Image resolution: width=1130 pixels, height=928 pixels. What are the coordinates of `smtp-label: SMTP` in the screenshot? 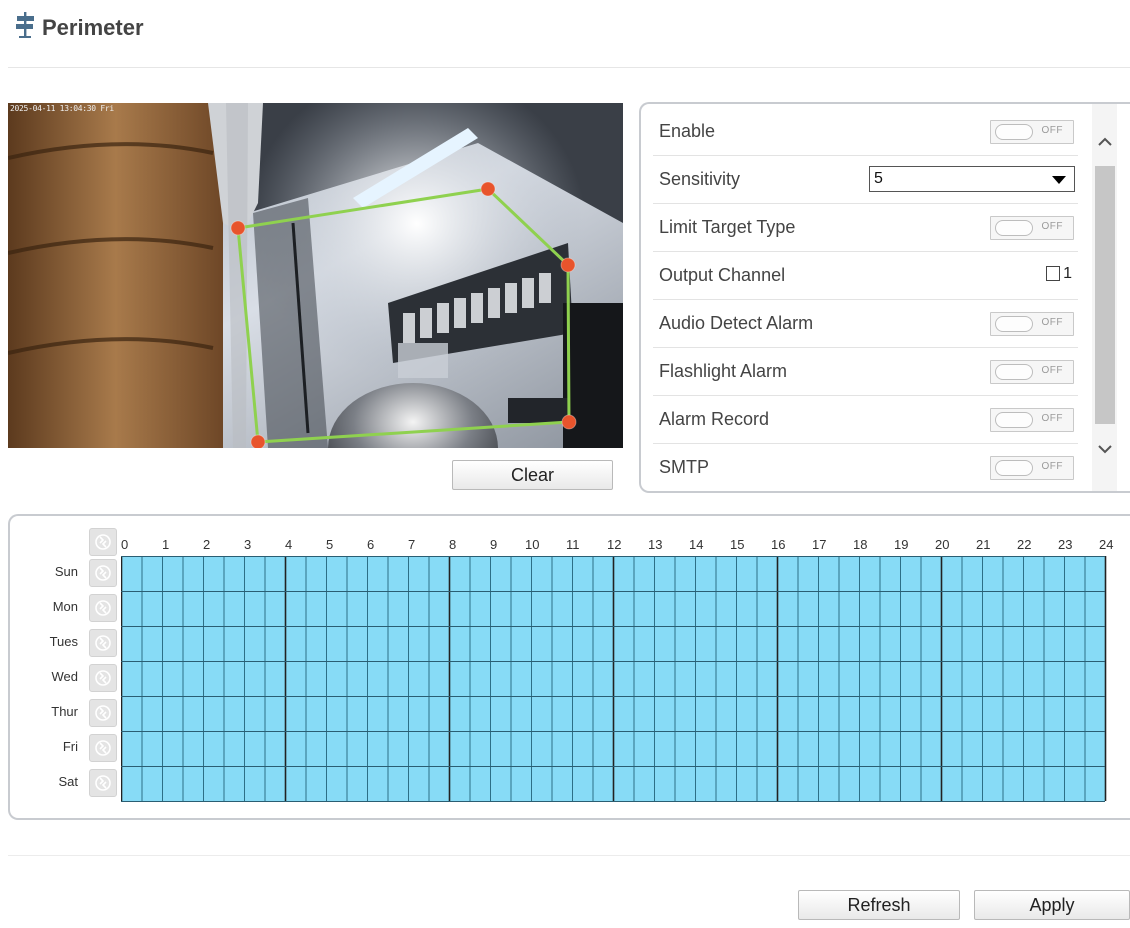 It's located at (684, 467).